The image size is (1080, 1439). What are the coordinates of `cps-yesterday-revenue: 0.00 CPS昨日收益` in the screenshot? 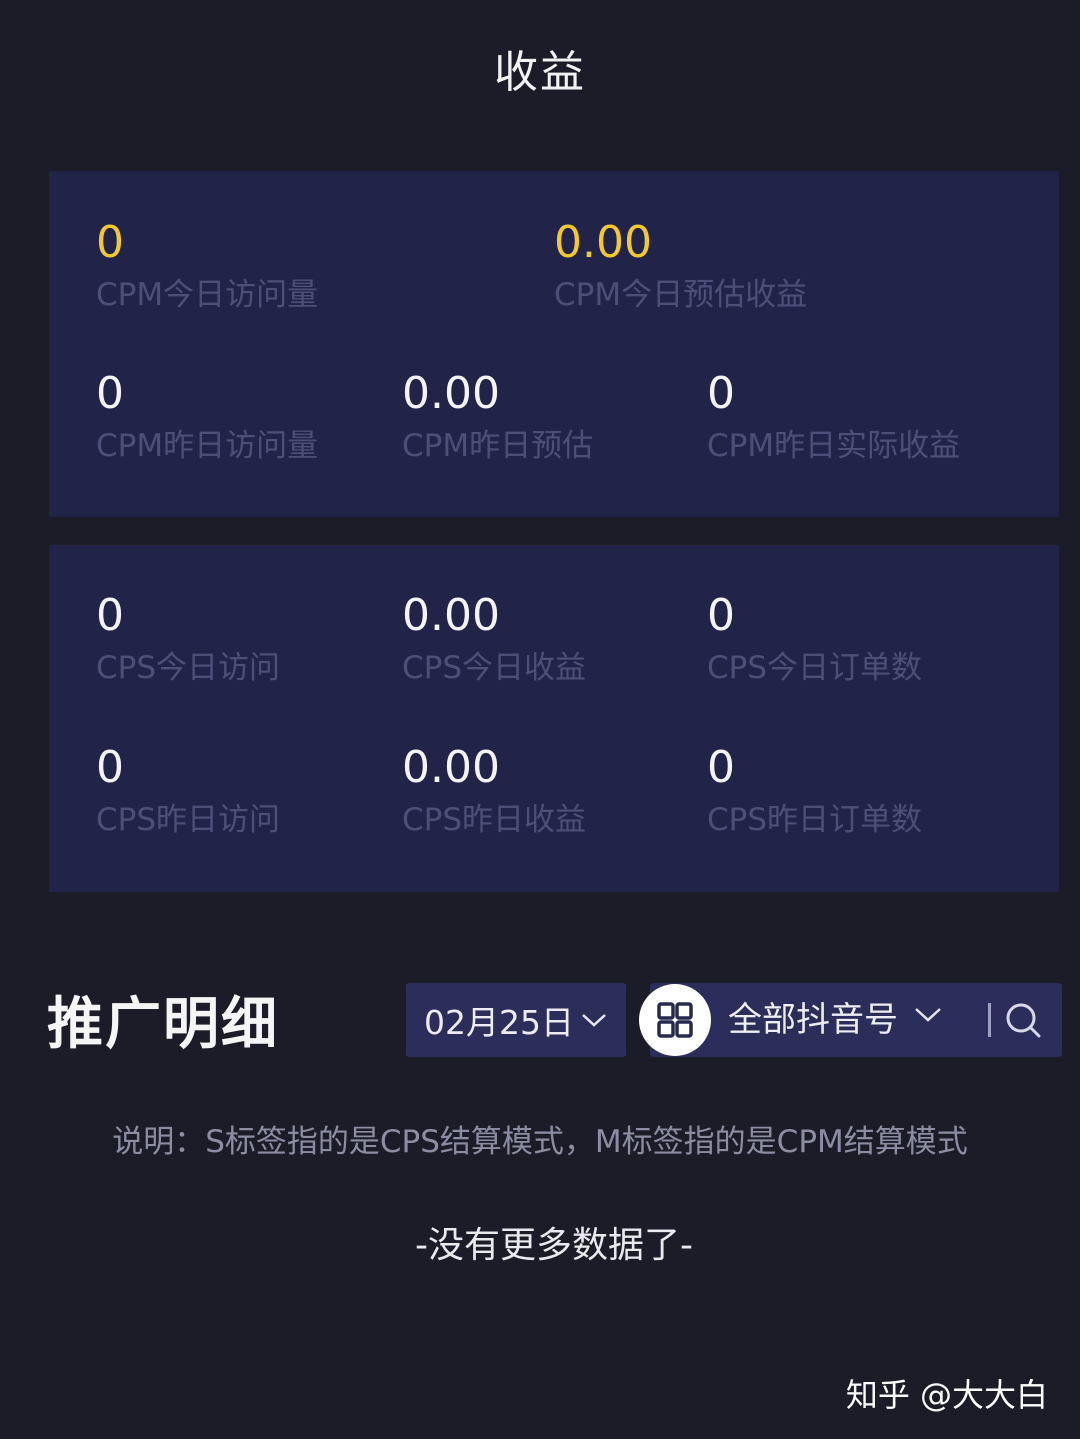 It's located at (494, 791).